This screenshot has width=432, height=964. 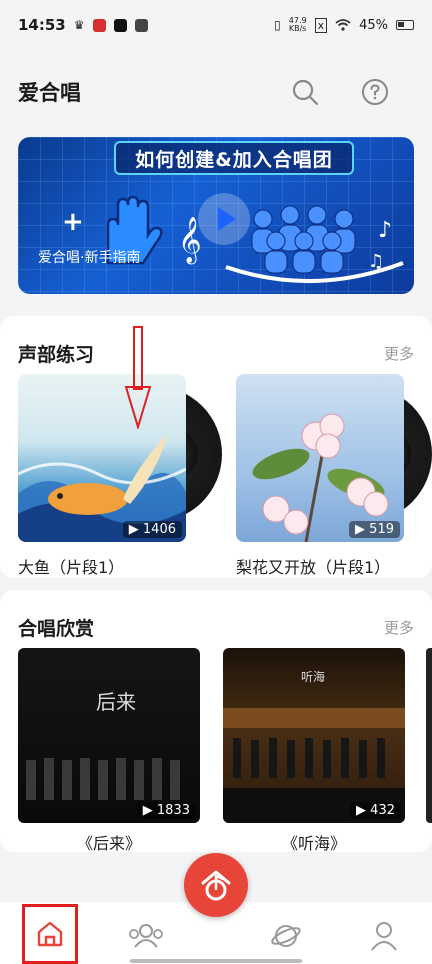 What do you see at coordinates (314, 842) in the screenshot?
I see `video-label: 《听海》` at bounding box center [314, 842].